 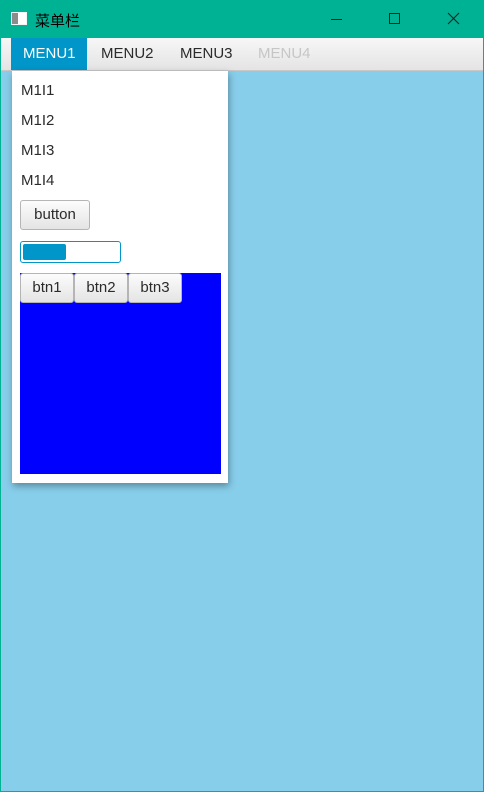 I want to click on window-title: 菜单栏, so click(x=58, y=21).